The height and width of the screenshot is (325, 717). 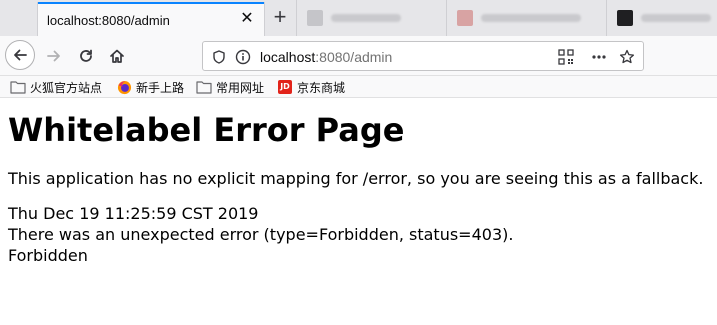 I want to click on page-actions-icon, so click(x=599, y=57).